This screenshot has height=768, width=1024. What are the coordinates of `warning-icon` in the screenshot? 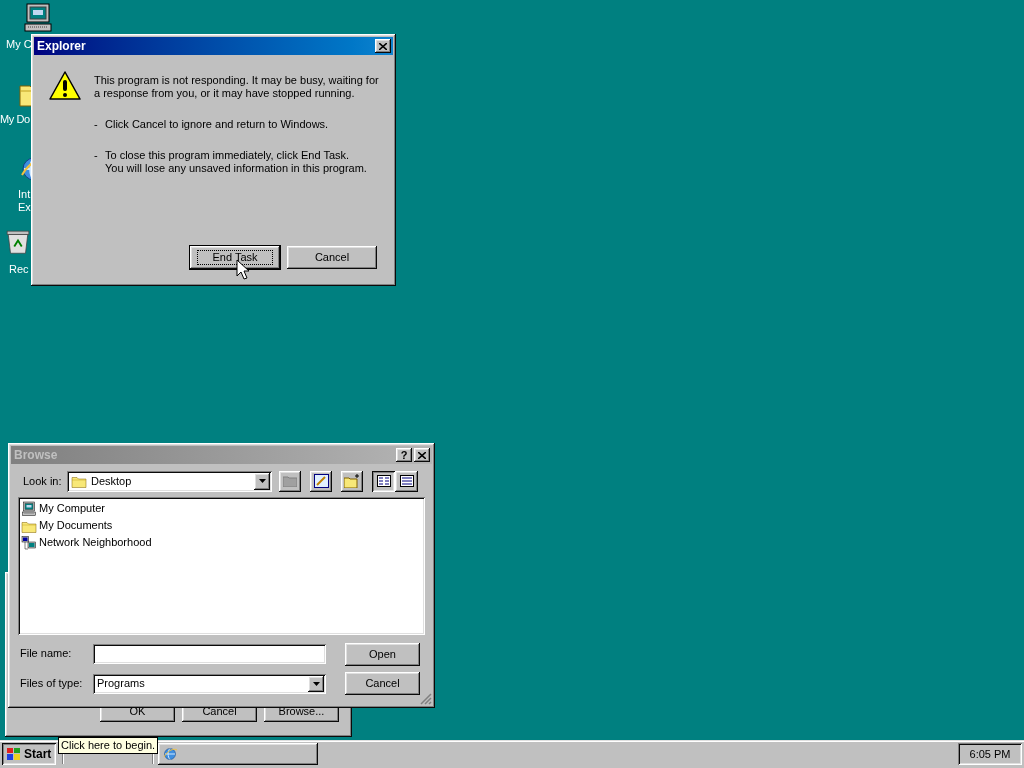 It's located at (65, 86).